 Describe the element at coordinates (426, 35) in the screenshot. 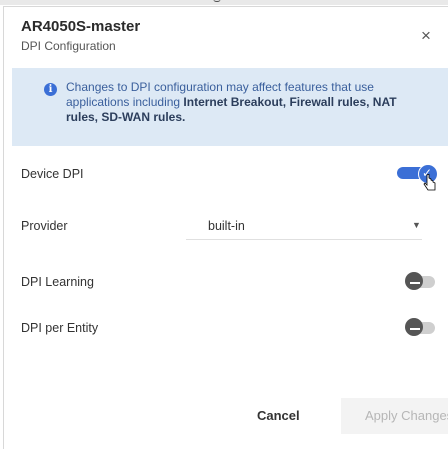

I see `close-icon: ×` at that location.